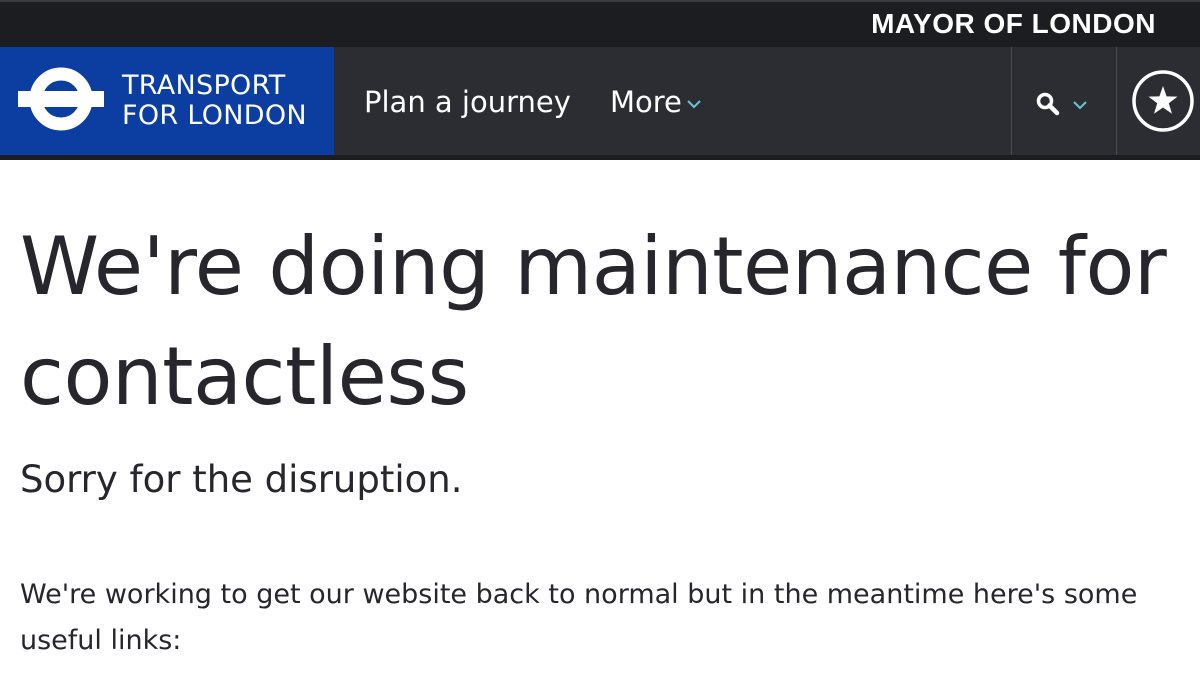 The width and height of the screenshot is (1200, 689). Describe the element at coordinates (646, 102) in the screenshot. I see `more-menu-label: More` at that location.